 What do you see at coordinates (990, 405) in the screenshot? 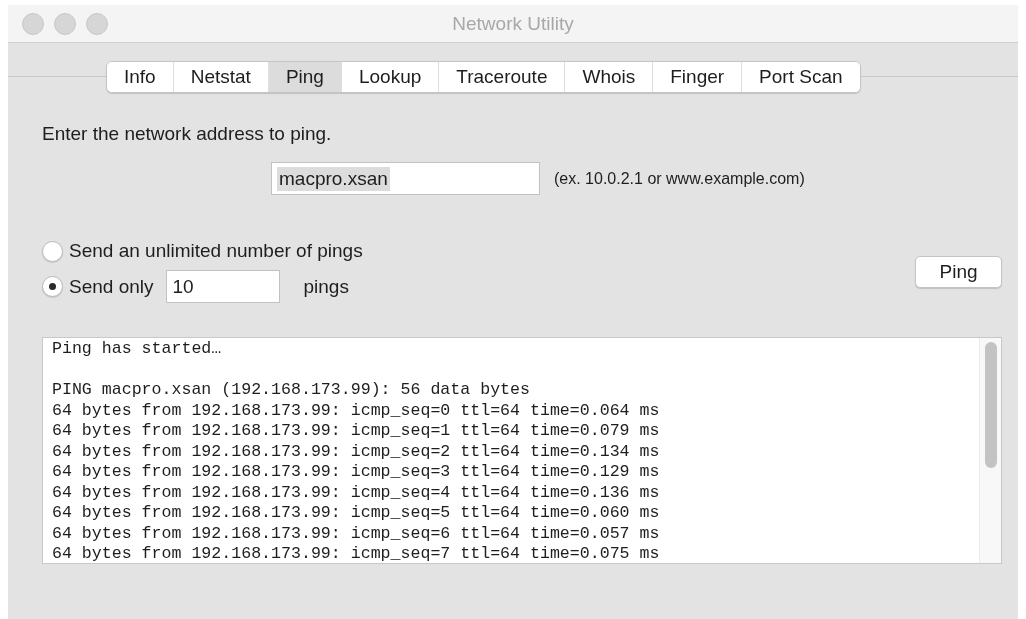
I see `scrollbar-thumb` at bounding box center [990, 405].